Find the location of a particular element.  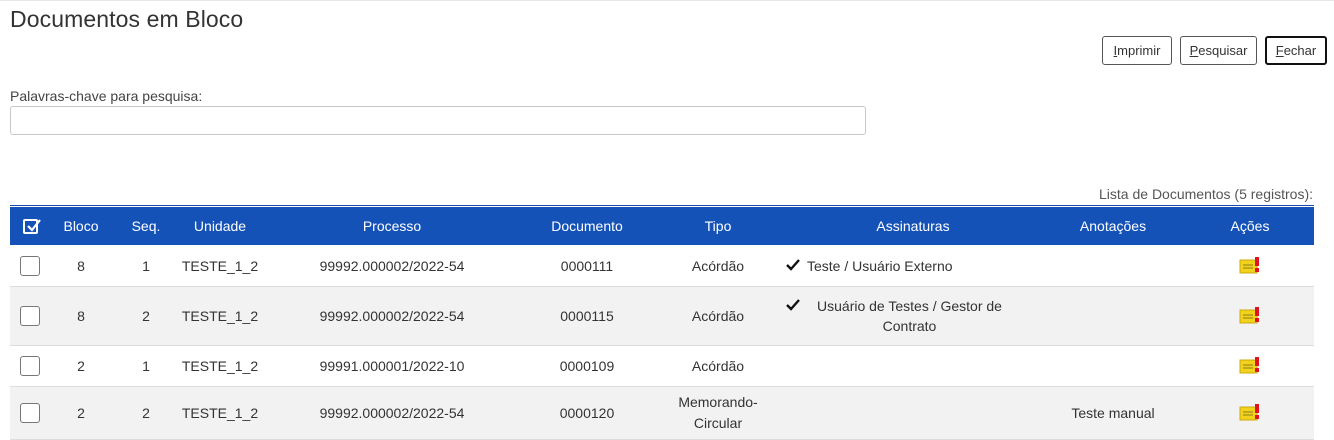

top-border is located at coordinates (667, 0).